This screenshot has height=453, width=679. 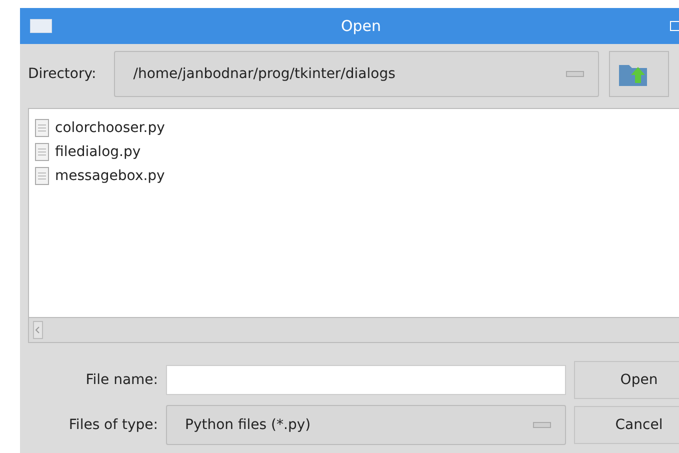 What do you see at coordinates (357, 128) in the screenshot?
I see `file-item: colorchooser.py` at bounding box center [357, 128].